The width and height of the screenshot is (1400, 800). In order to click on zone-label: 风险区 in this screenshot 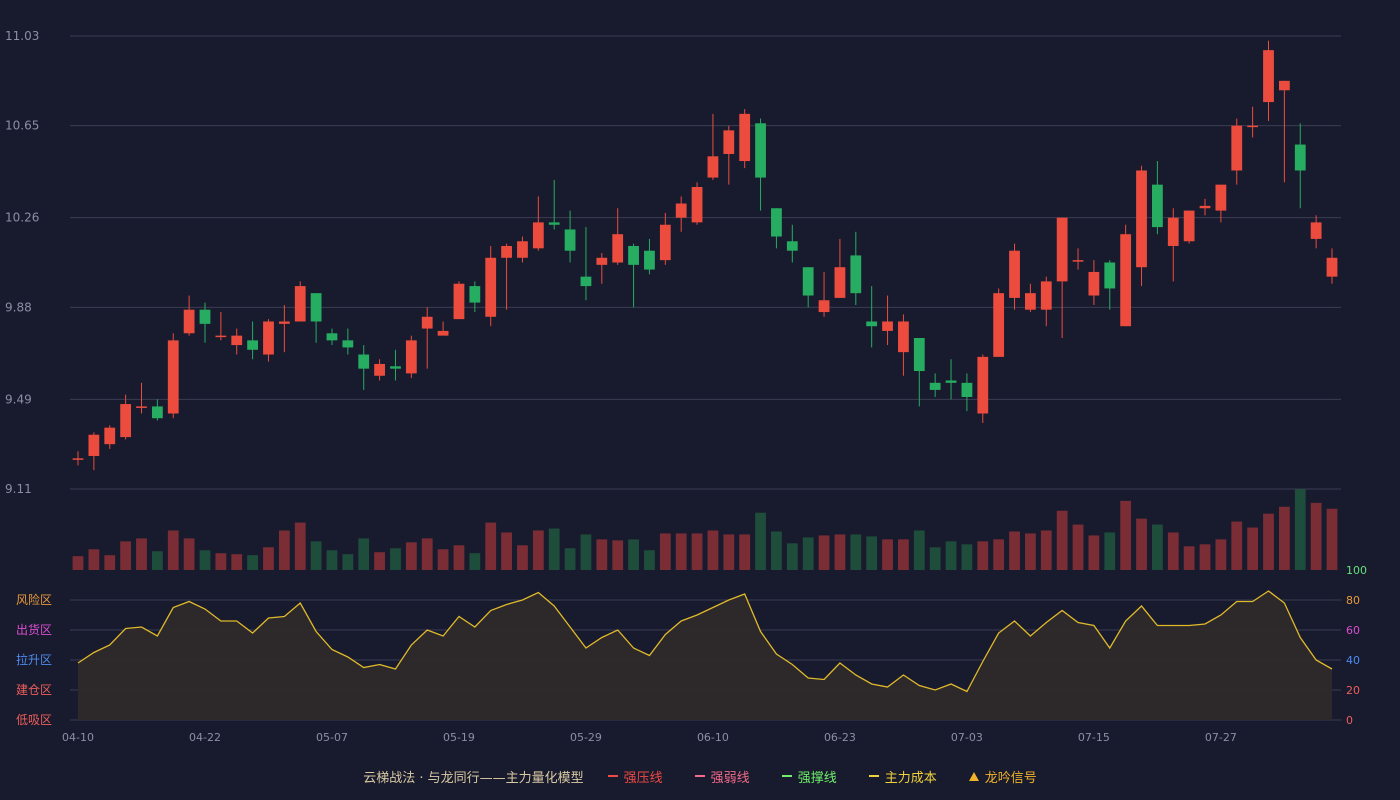, I will do `click(34, 599)`.